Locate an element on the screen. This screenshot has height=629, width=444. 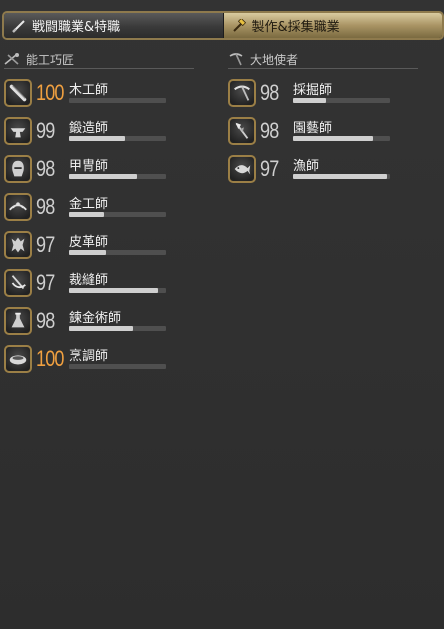
job-name: 甲冑師 is located at coordinates (89, 166).